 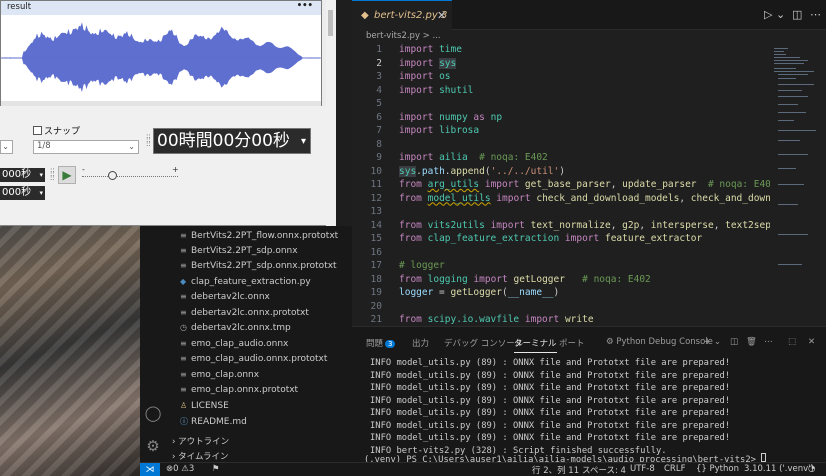 I want to click on tab-output: 出力, so click(x=420, y=343).